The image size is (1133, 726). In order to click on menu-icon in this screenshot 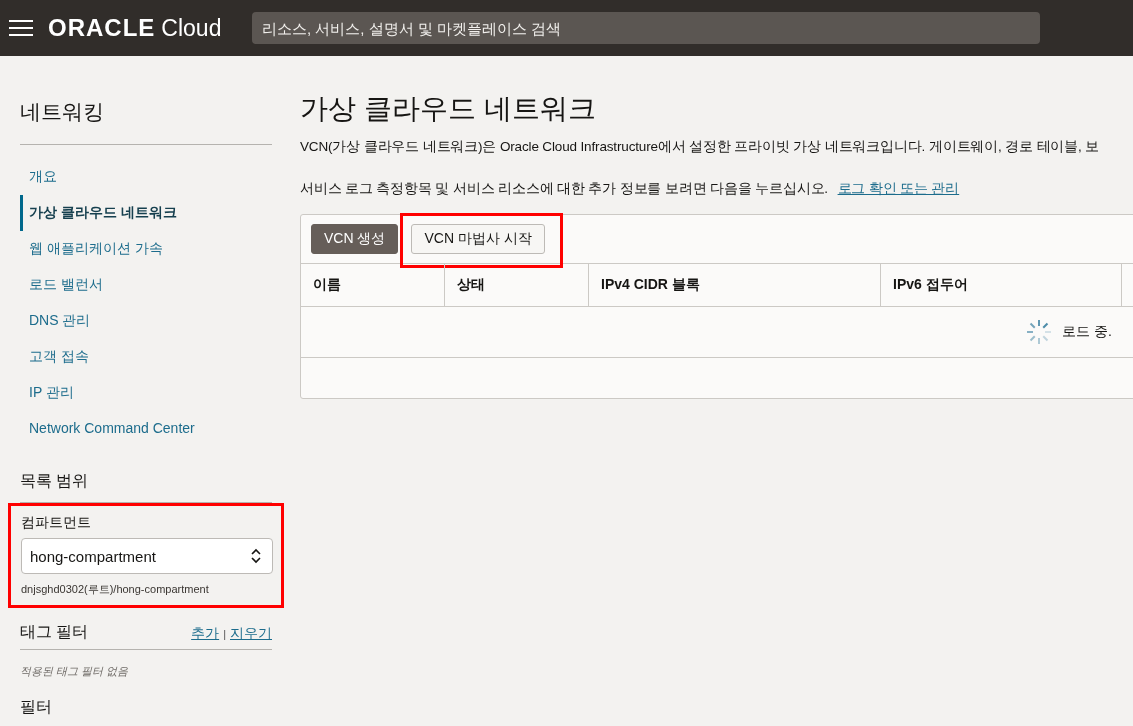, I will do `click(21, 28)`.